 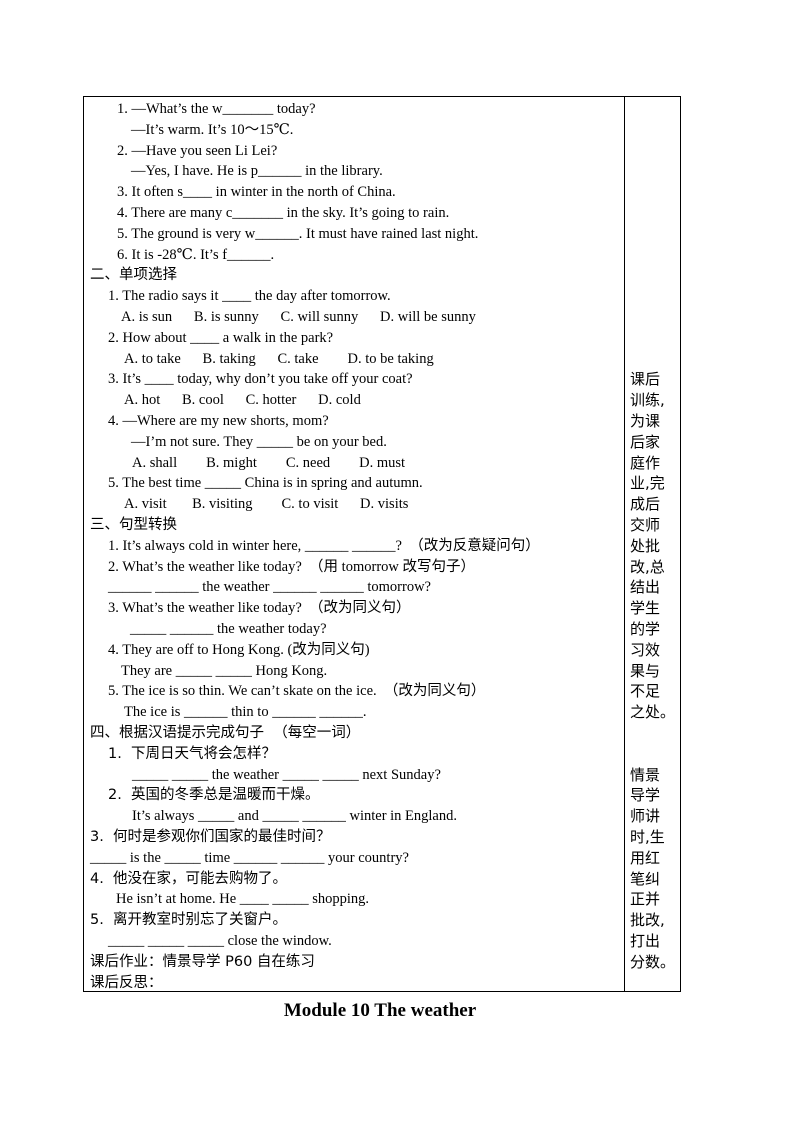 I want to click on teacher-note-line: 情景, so click(x=645, y=774).